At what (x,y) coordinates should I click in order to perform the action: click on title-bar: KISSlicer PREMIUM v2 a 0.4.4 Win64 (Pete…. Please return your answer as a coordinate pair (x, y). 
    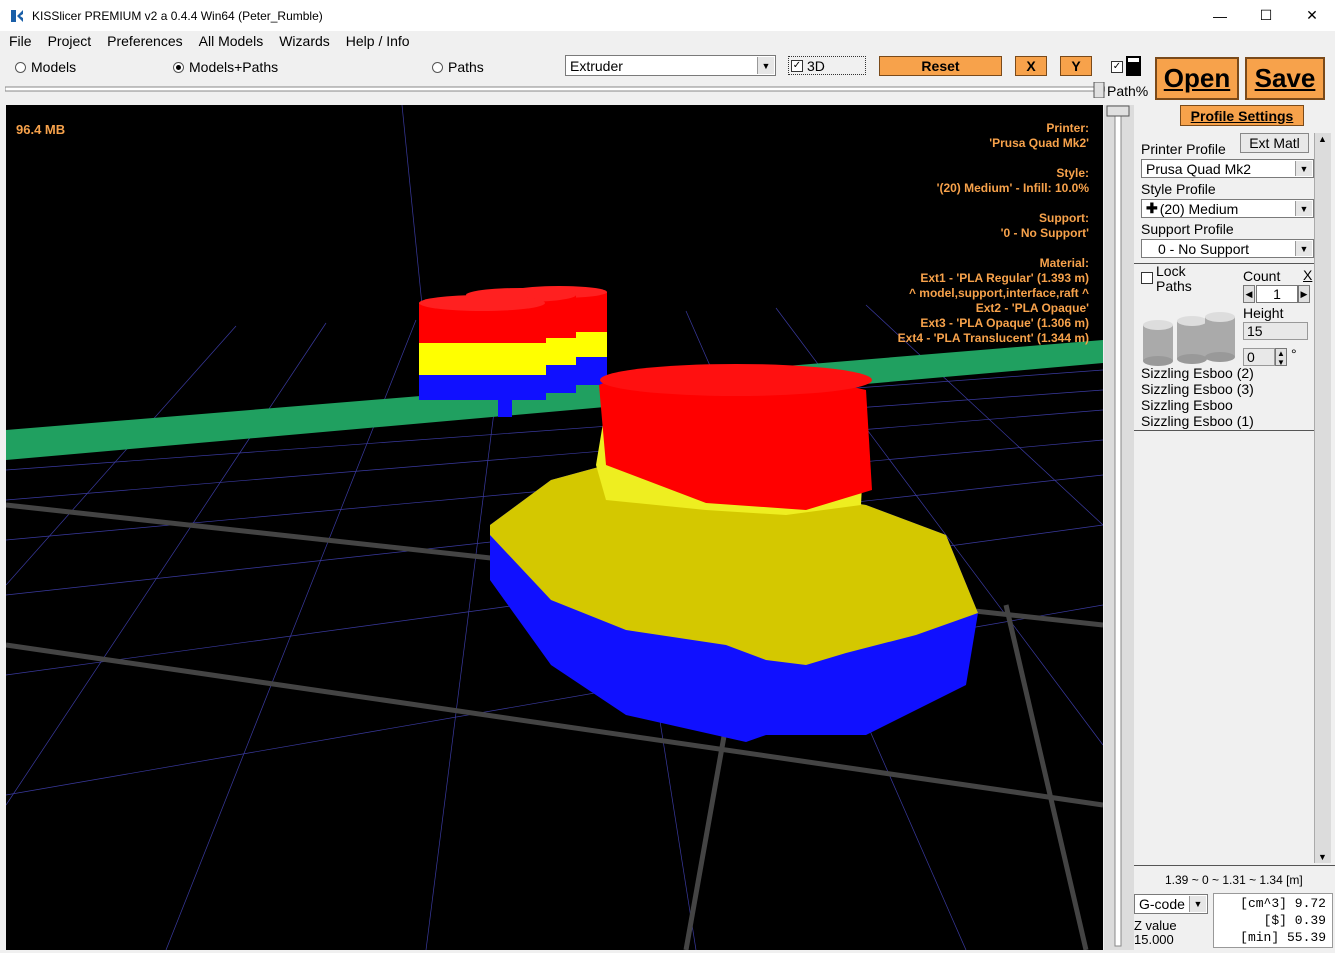
    Looking at the image, I should click on (667, 15).